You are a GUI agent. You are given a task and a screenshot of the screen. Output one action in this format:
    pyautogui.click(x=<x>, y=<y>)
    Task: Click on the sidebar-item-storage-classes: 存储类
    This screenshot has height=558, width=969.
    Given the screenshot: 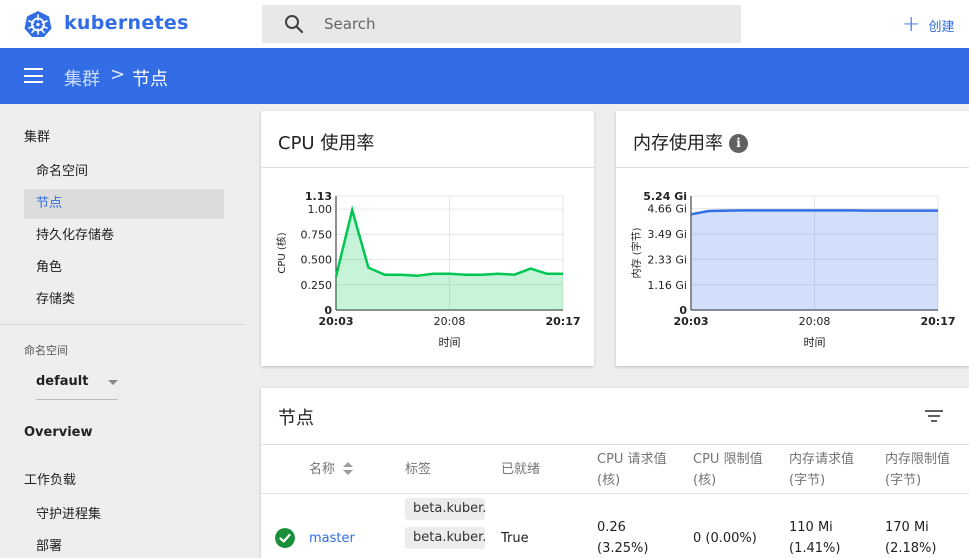 What is the action you would take?
    pyautogui.click(x=124, y=300)
    